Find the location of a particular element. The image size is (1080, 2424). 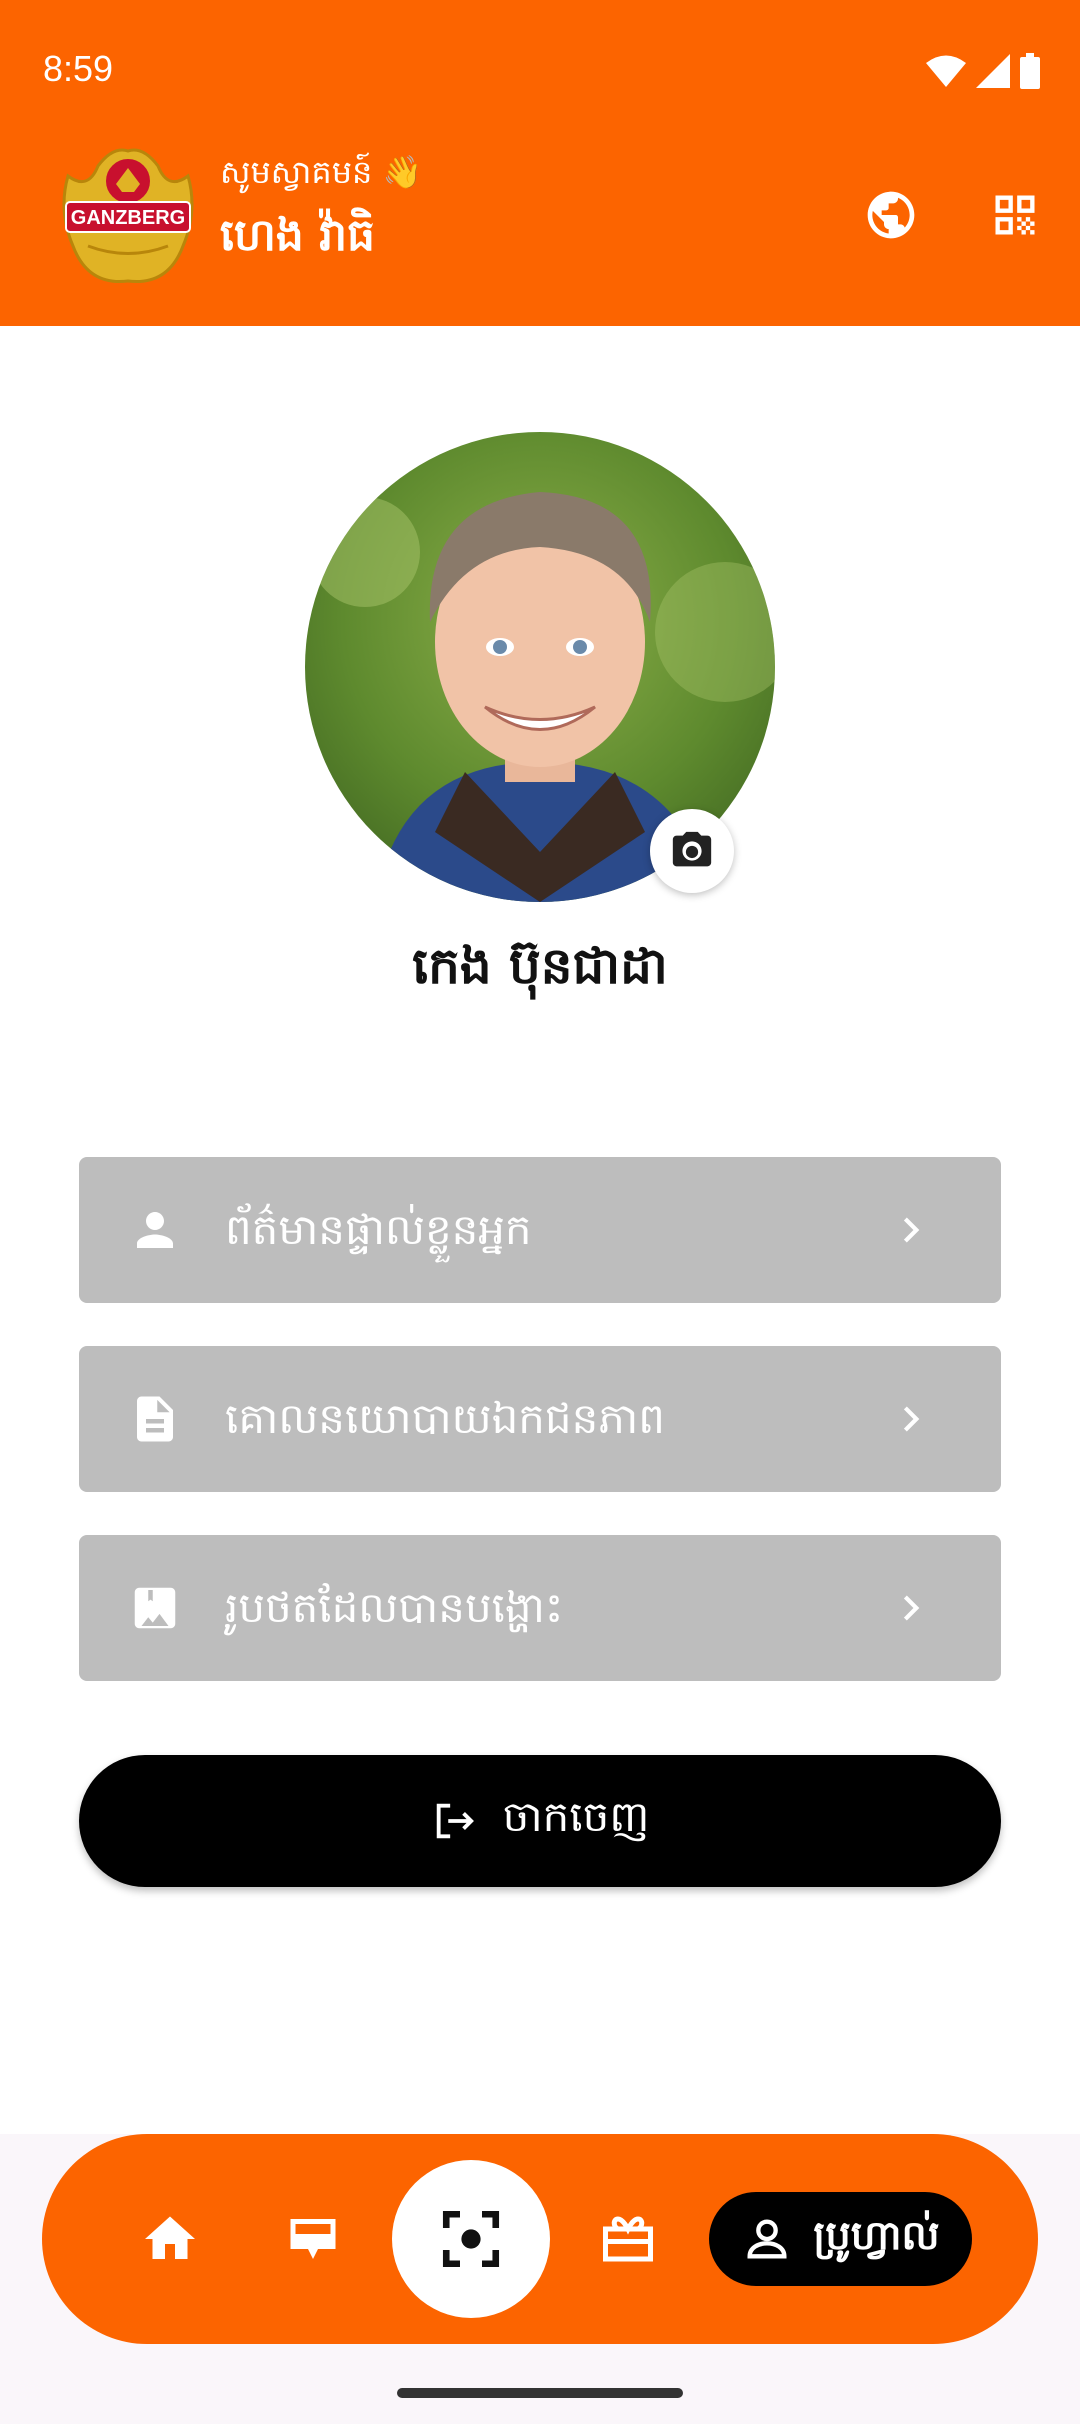

nav-home is located at coordinates (170, 2239).